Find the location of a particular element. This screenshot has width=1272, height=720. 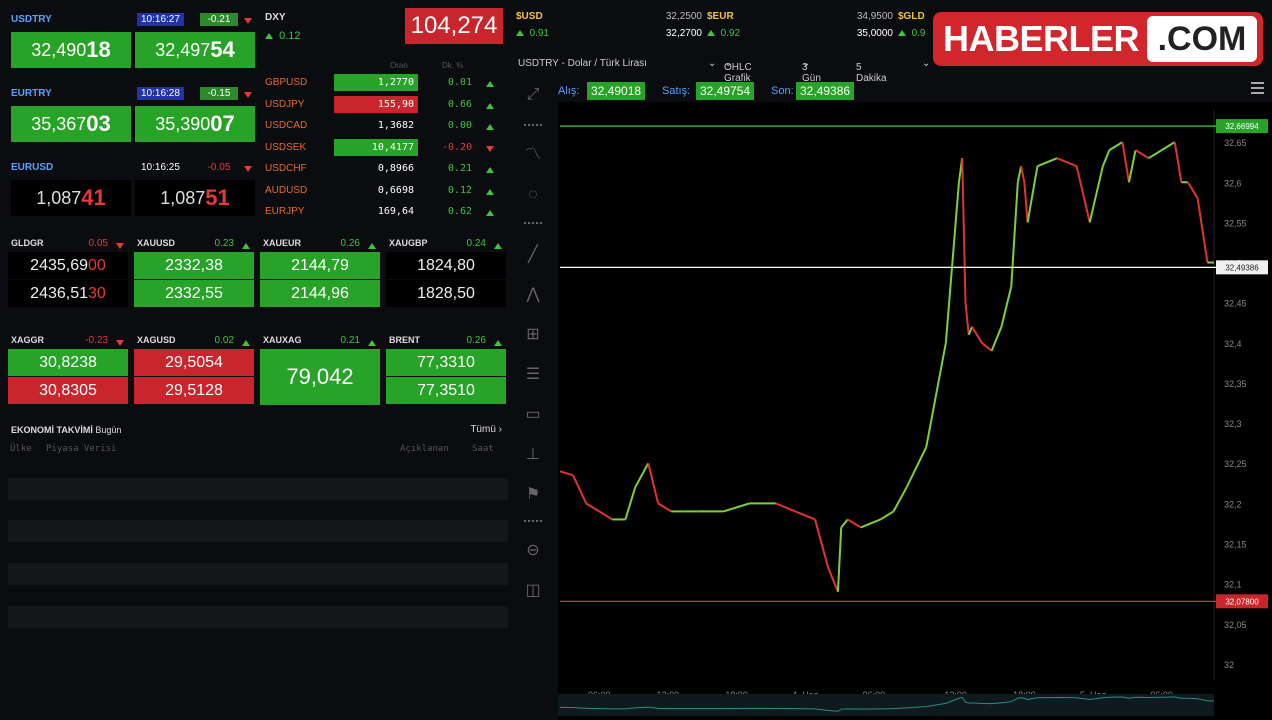

cross-value: 169,64 is located at coordinates (395, 211).